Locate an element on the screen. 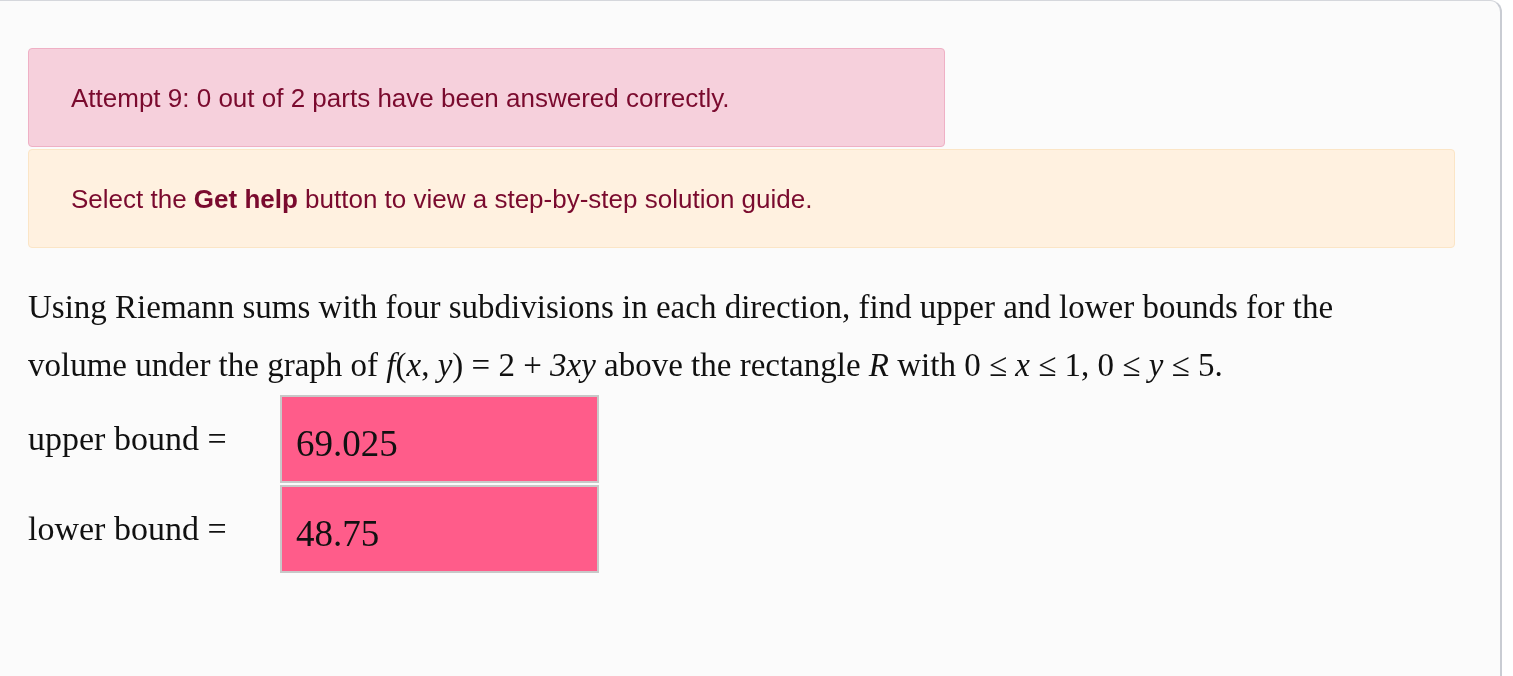 The image size is (1513, 676). answer-field: 48.75 is located at coordinates (439, 529).